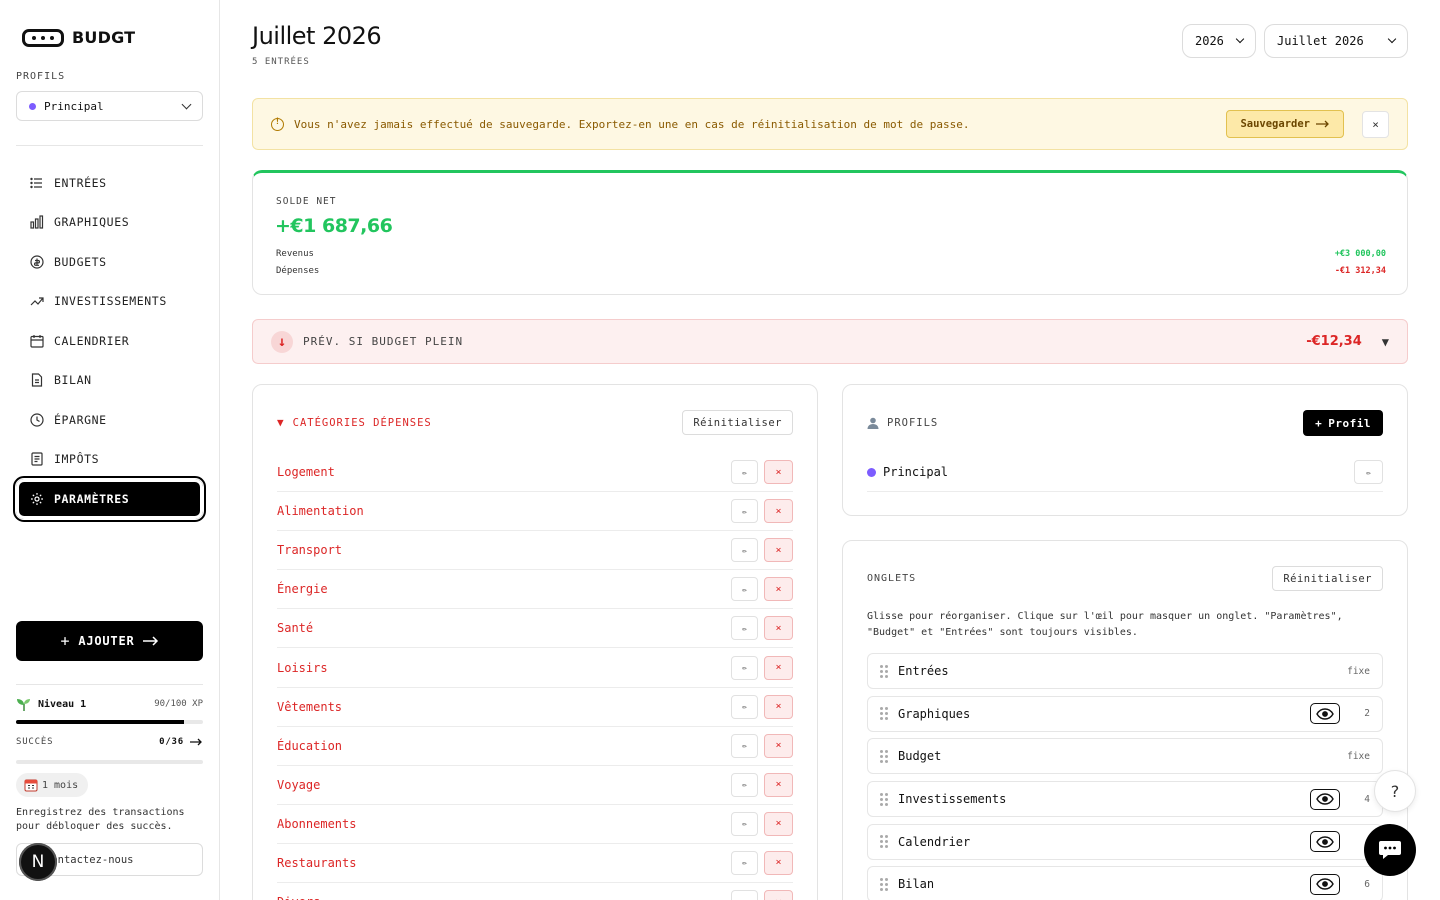 The height and width of the screenshot is (900, 1440). I want to click on category-row: Loisirs ✏ ×, so click(535, 668).